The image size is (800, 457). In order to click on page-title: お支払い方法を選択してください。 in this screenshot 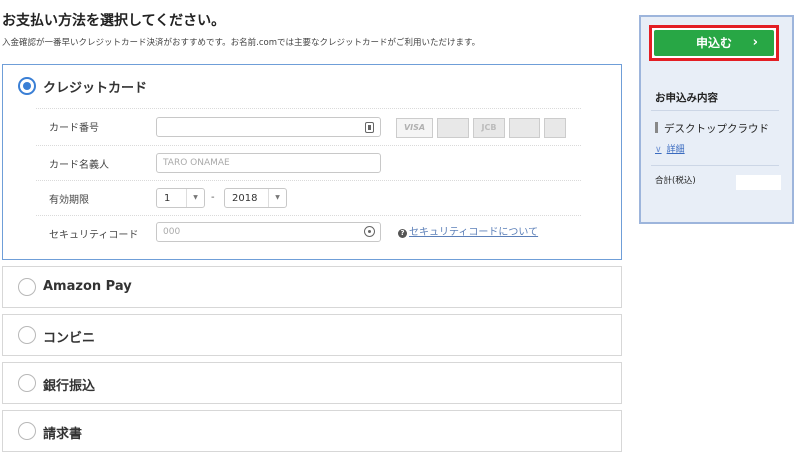, I will do `click(114, 21)`.